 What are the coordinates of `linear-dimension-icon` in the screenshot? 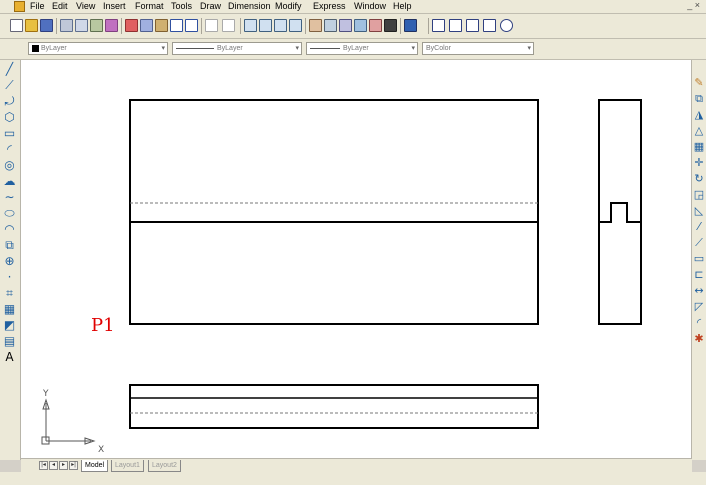 It's located at (438, 25).